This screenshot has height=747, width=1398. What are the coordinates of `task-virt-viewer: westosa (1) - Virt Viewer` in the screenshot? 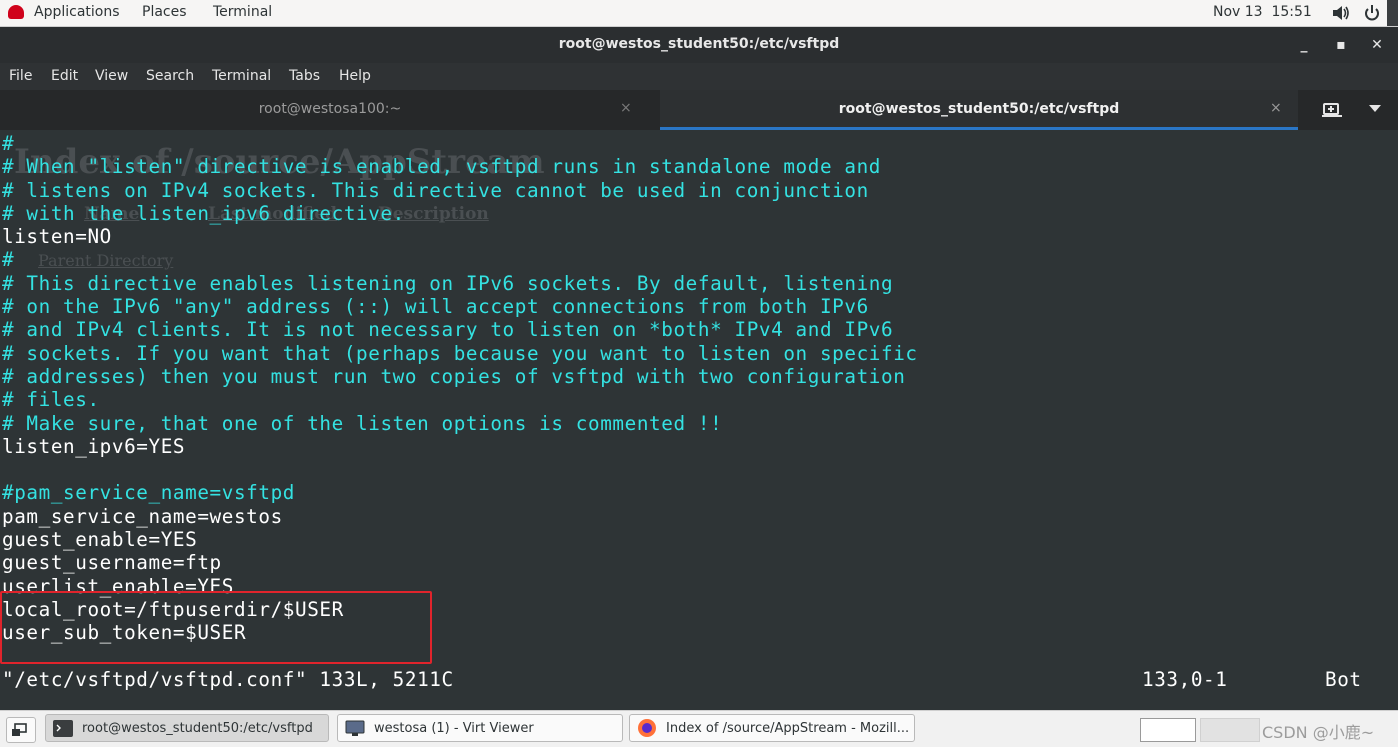 It's located at (480, 728).